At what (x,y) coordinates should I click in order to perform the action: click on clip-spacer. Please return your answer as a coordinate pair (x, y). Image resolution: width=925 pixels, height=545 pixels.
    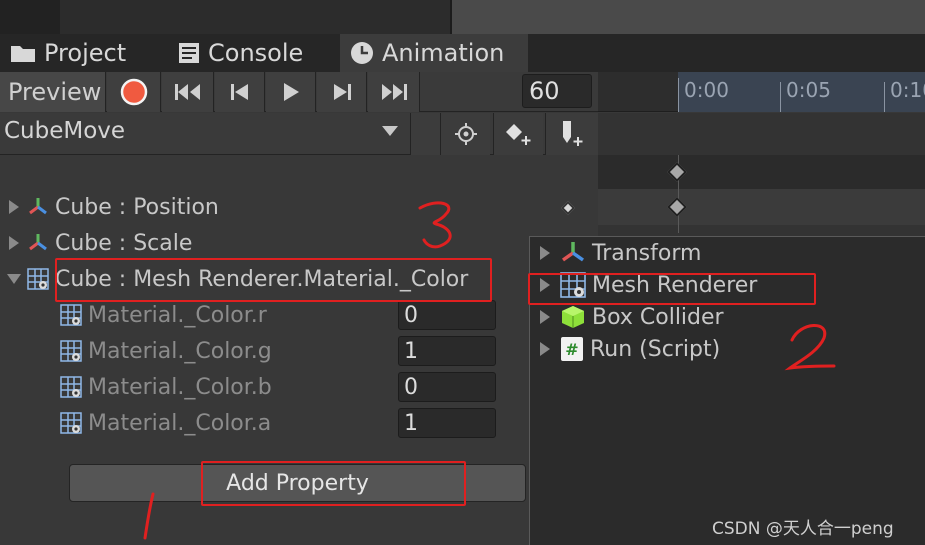
    Looking at the image, I should click on (425, 134).